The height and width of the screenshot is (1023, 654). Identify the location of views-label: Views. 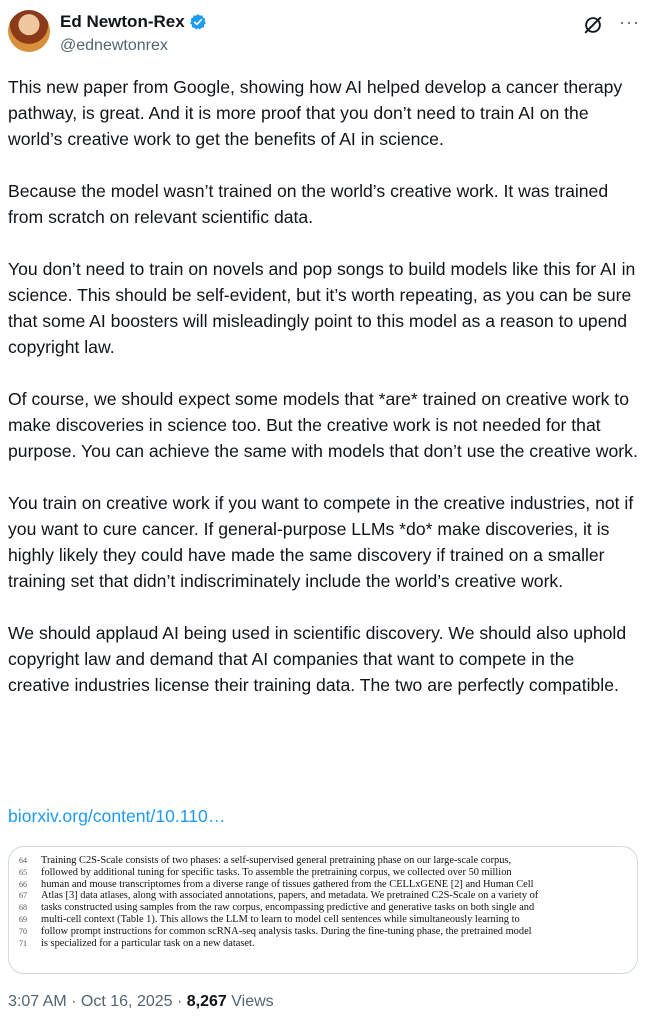
(250, 1001).